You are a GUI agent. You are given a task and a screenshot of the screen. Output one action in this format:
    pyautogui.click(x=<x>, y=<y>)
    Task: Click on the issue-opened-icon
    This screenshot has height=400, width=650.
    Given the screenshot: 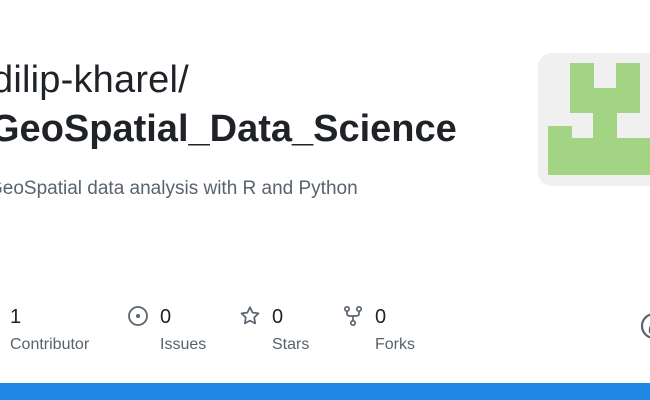 What is the action you would take?
    pyautogui.click(x=138, y=316)
    